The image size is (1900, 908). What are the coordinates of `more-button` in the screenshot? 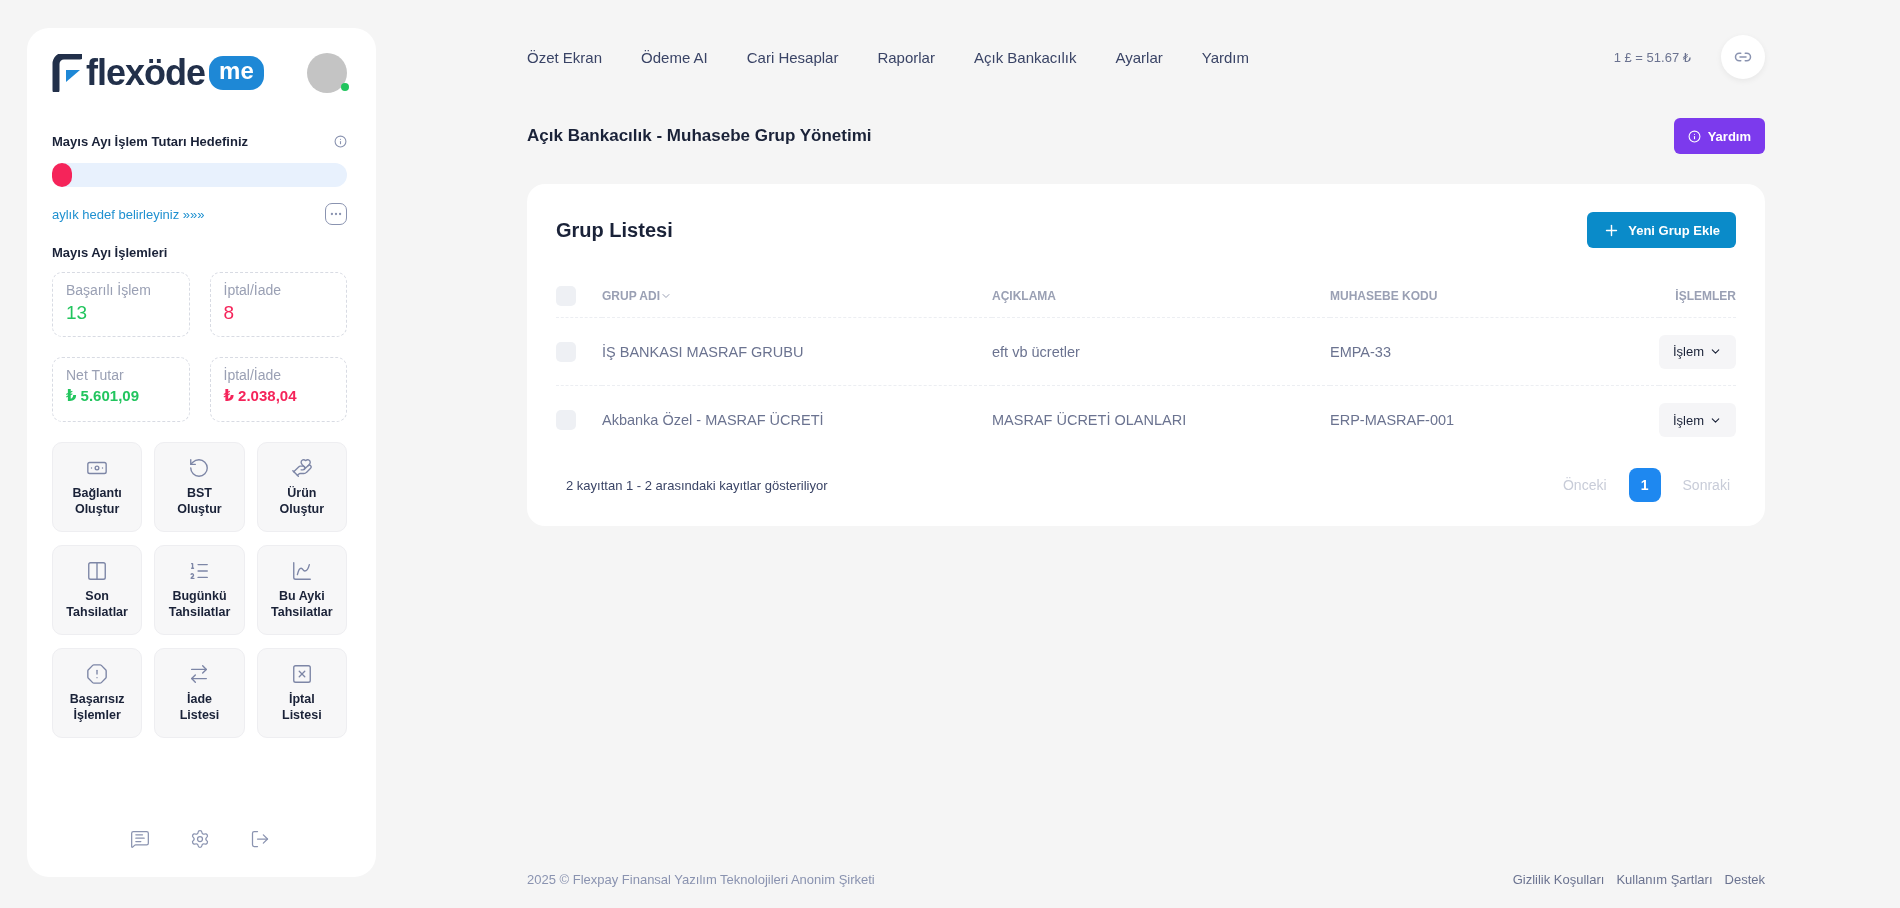 It's located at (336, 214).